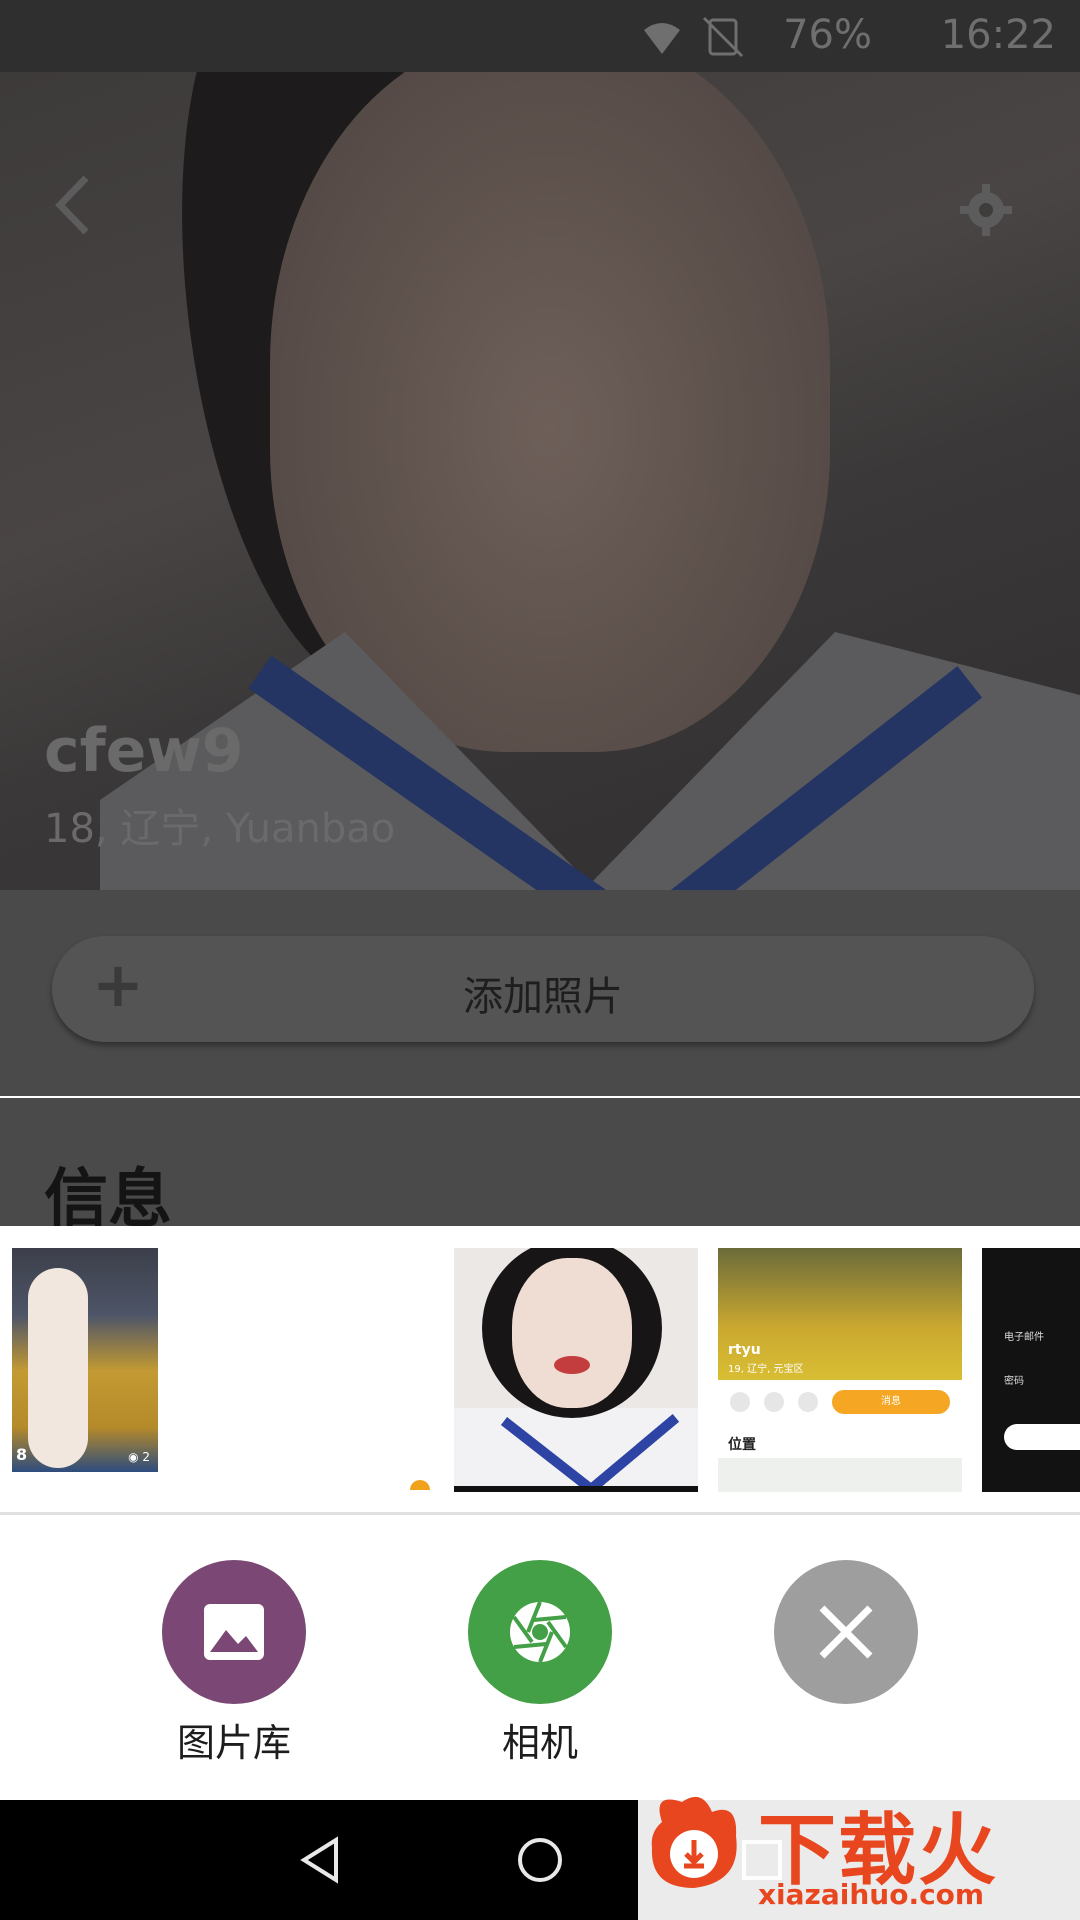 This screenshot has height=1920, width=1080. I want to click on close-button, so click(846, 1632).